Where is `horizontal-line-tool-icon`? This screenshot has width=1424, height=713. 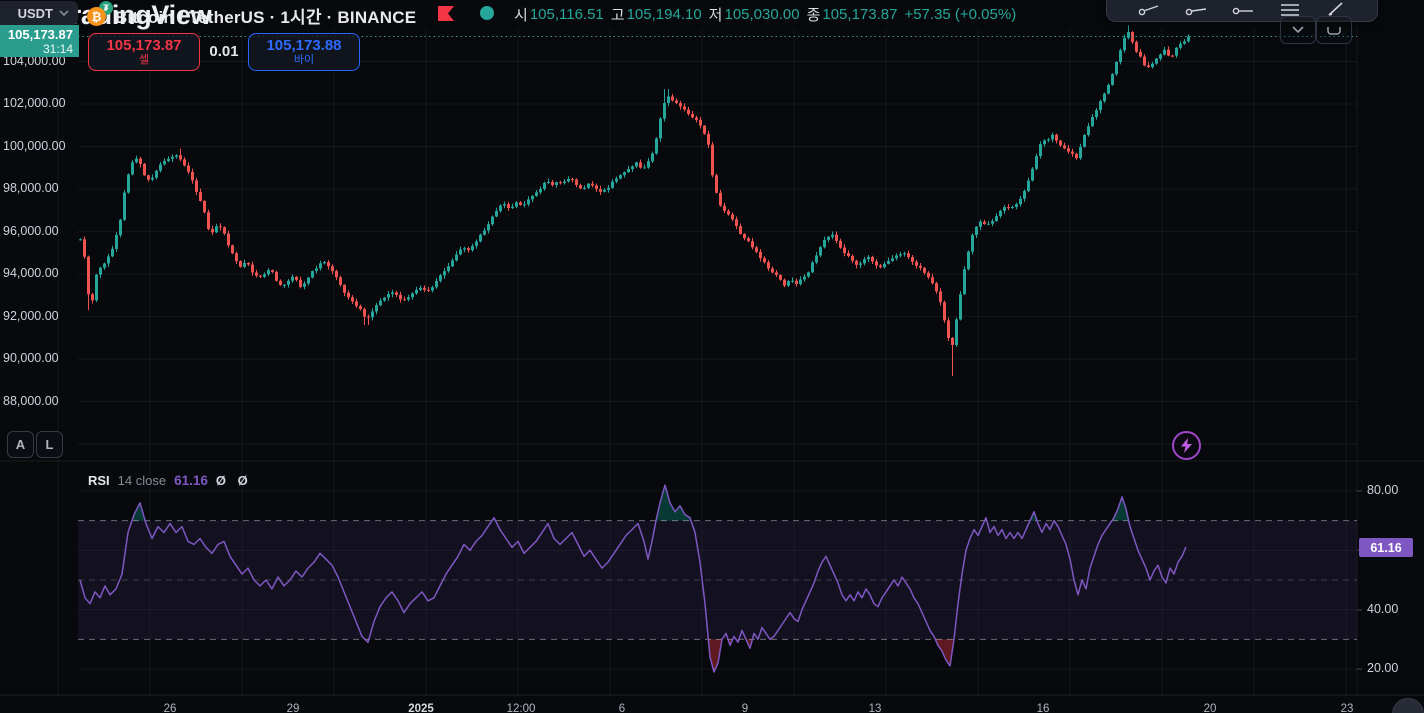
horizontal-line-tool-icon is located at coordinates (1243, 9).